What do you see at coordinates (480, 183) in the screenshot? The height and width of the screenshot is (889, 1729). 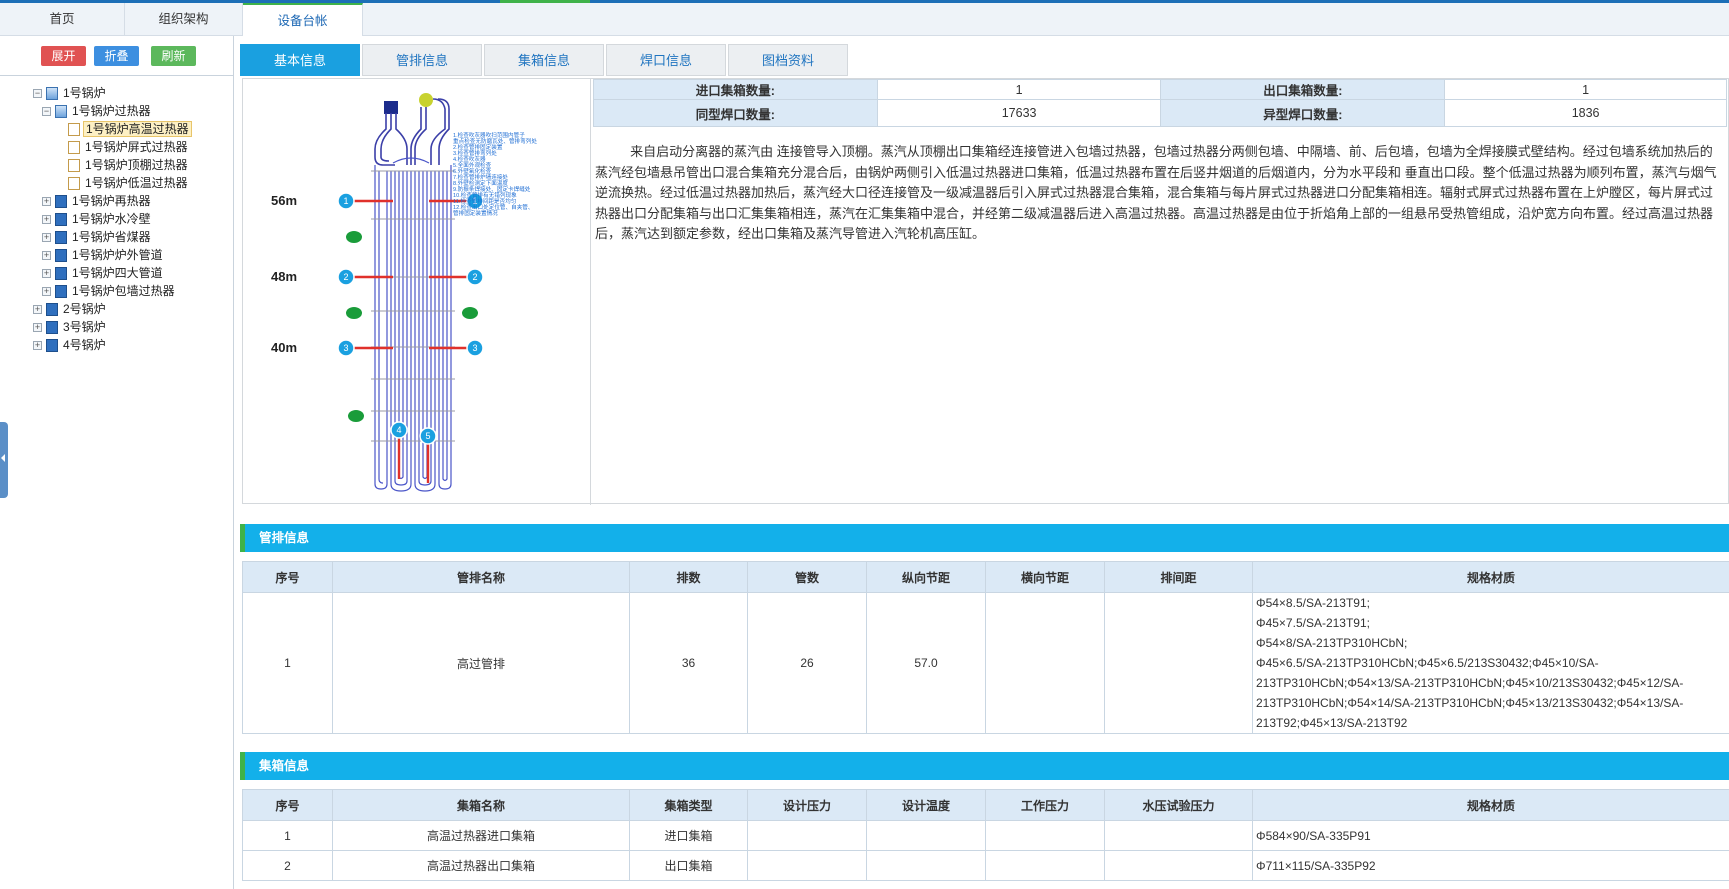 I see `legend-line: 8.外壁检测定下面温度` at bounding box center [480, 183].